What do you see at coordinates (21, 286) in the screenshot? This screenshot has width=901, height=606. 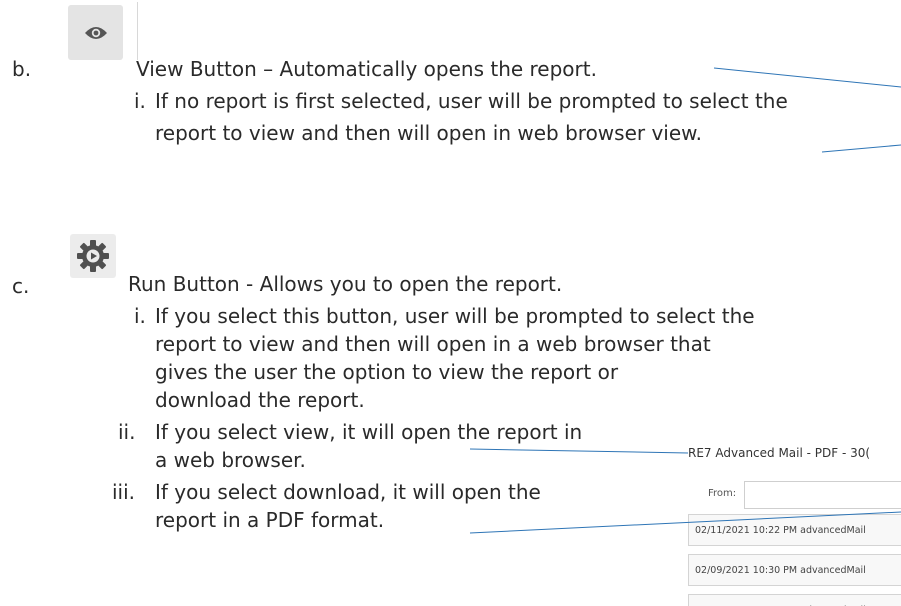 I see `list-letter-c: c.` at bounding box center [21, 286].